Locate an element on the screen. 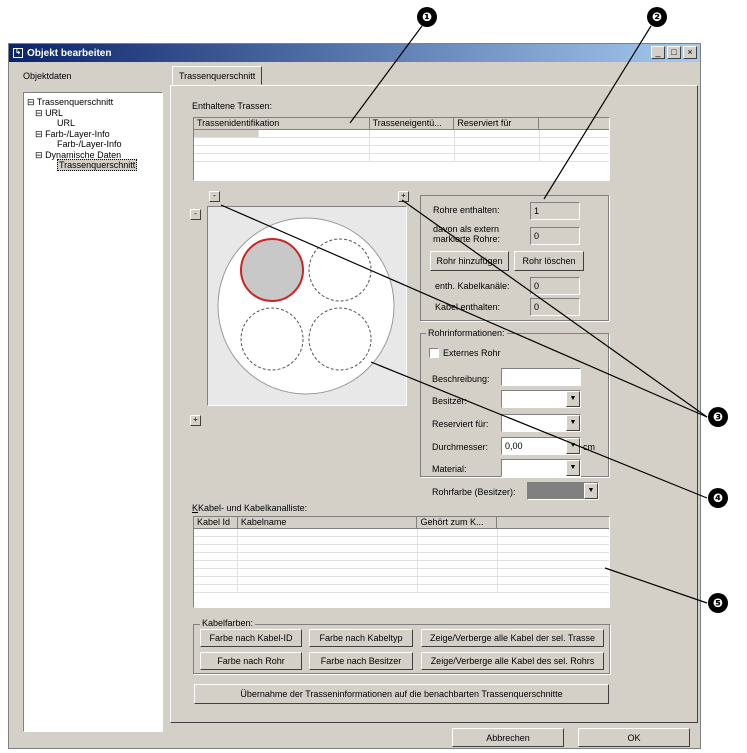  cancel-button: Abbrechen is located at coordinates (508, 737).